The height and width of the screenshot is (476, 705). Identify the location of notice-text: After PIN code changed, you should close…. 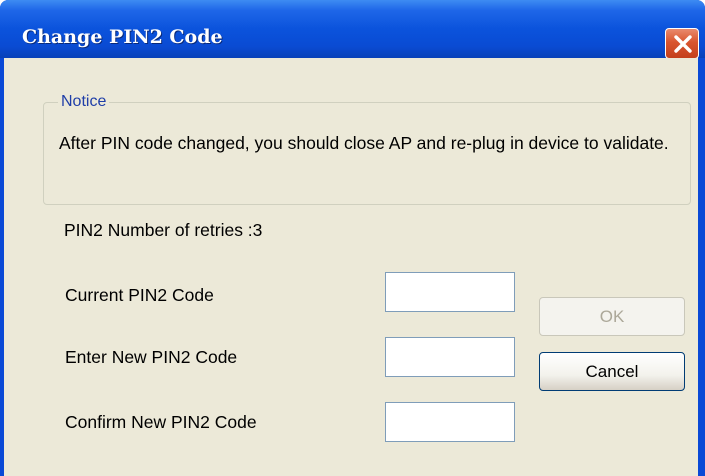
(364, 143).